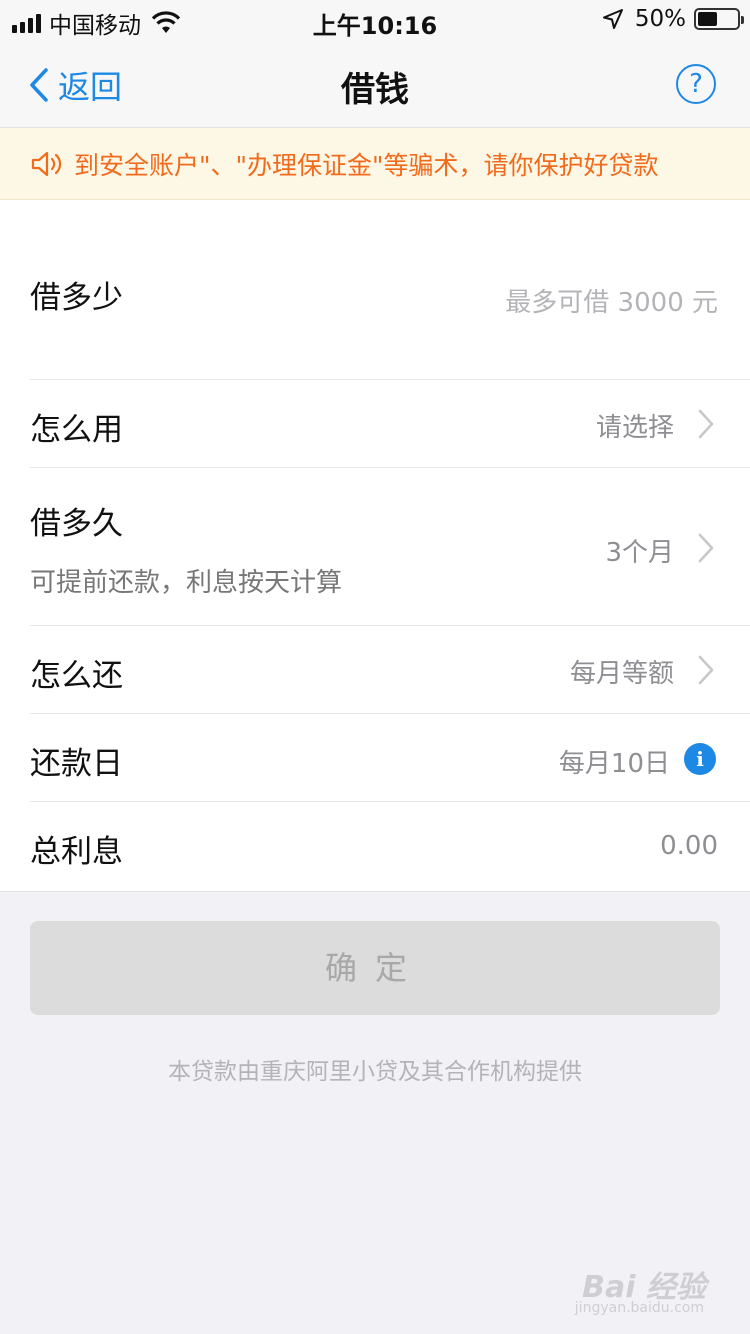 The image size is (750, 1334). Describe the element at coordinates (611, 300) in the screenshot. I see `amount-input: 最多可借 3000 元` at that location.